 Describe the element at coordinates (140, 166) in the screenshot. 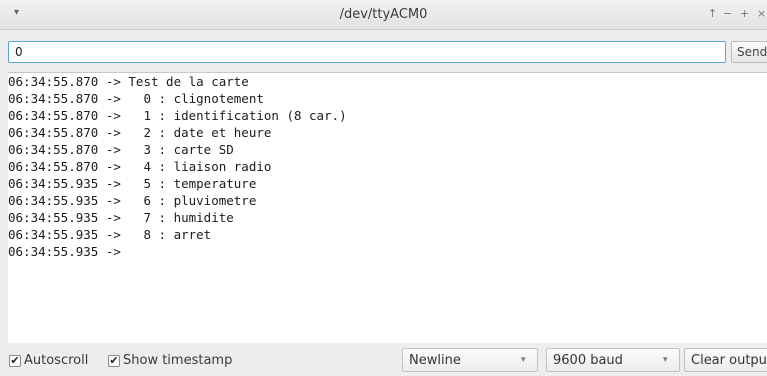

I see `console-line: 06:34:55.870 -> 4 : liaison radio` at that location.